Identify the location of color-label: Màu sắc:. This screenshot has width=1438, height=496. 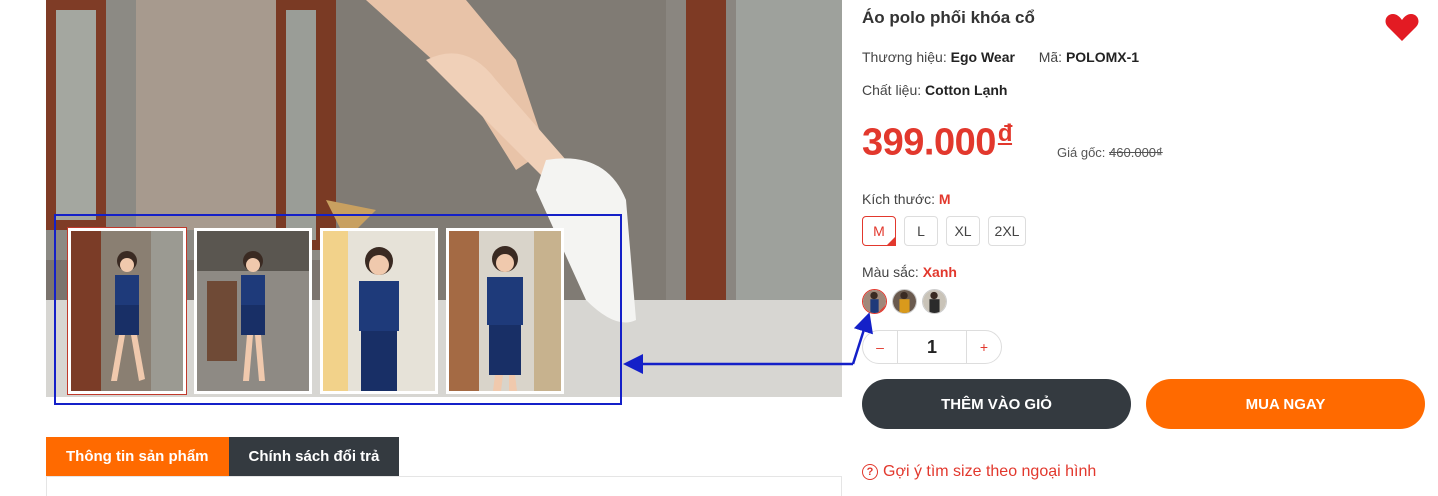
(890, 272).